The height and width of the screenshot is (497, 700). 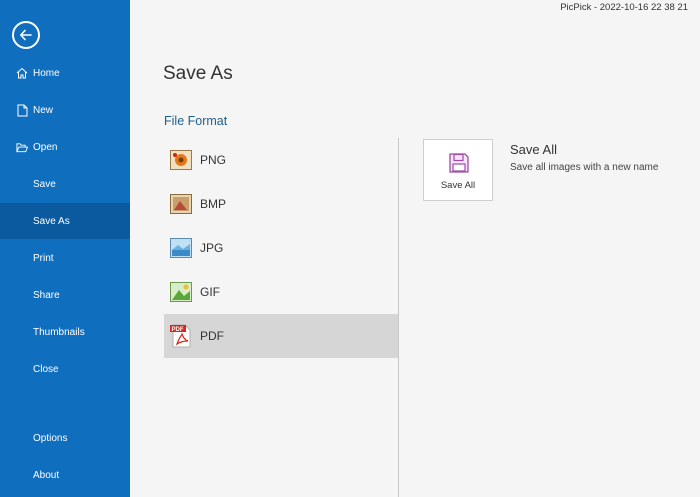 I want to click on gif-image-icon, so click(x=181, y=292).